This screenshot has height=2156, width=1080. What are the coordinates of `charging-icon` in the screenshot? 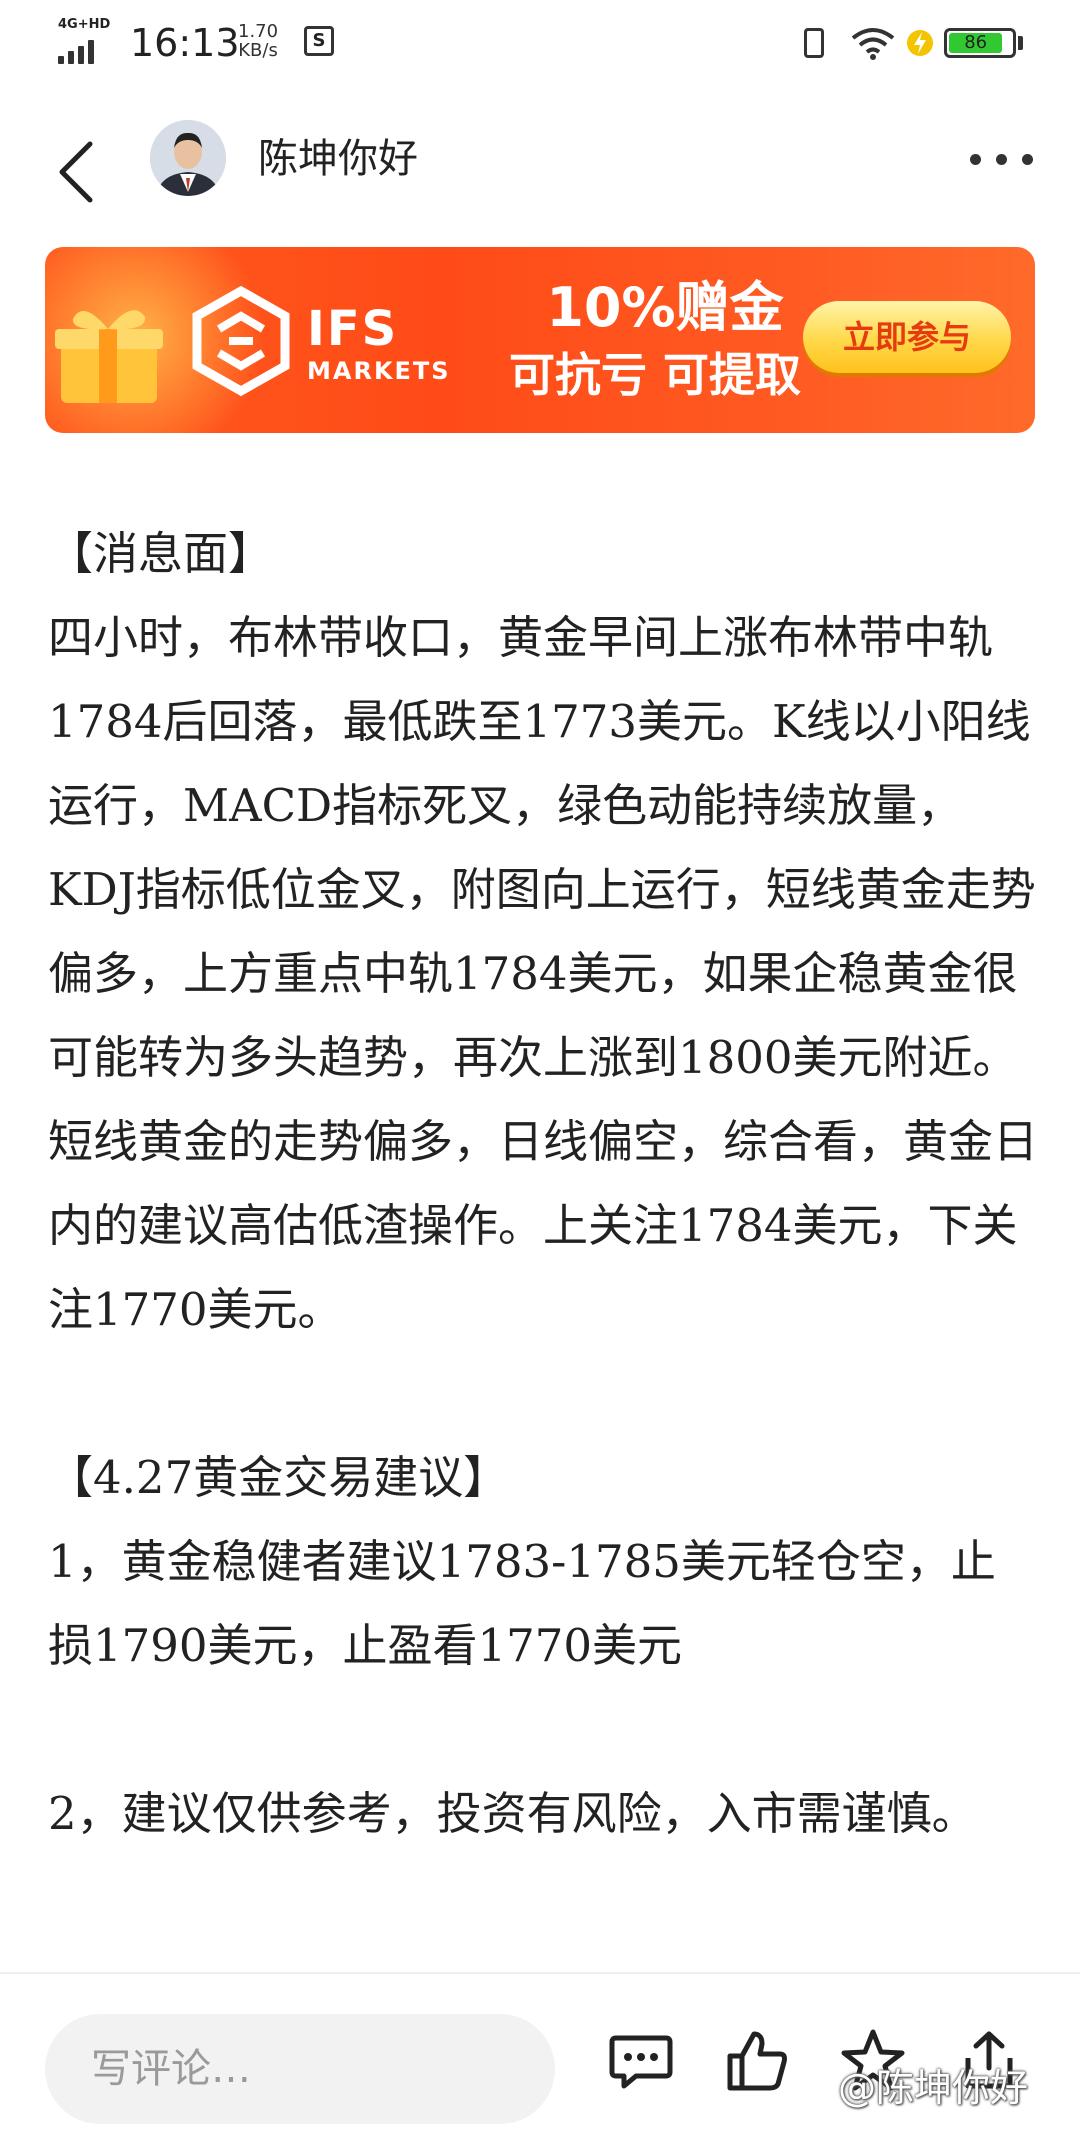 It's located at (920, 43).